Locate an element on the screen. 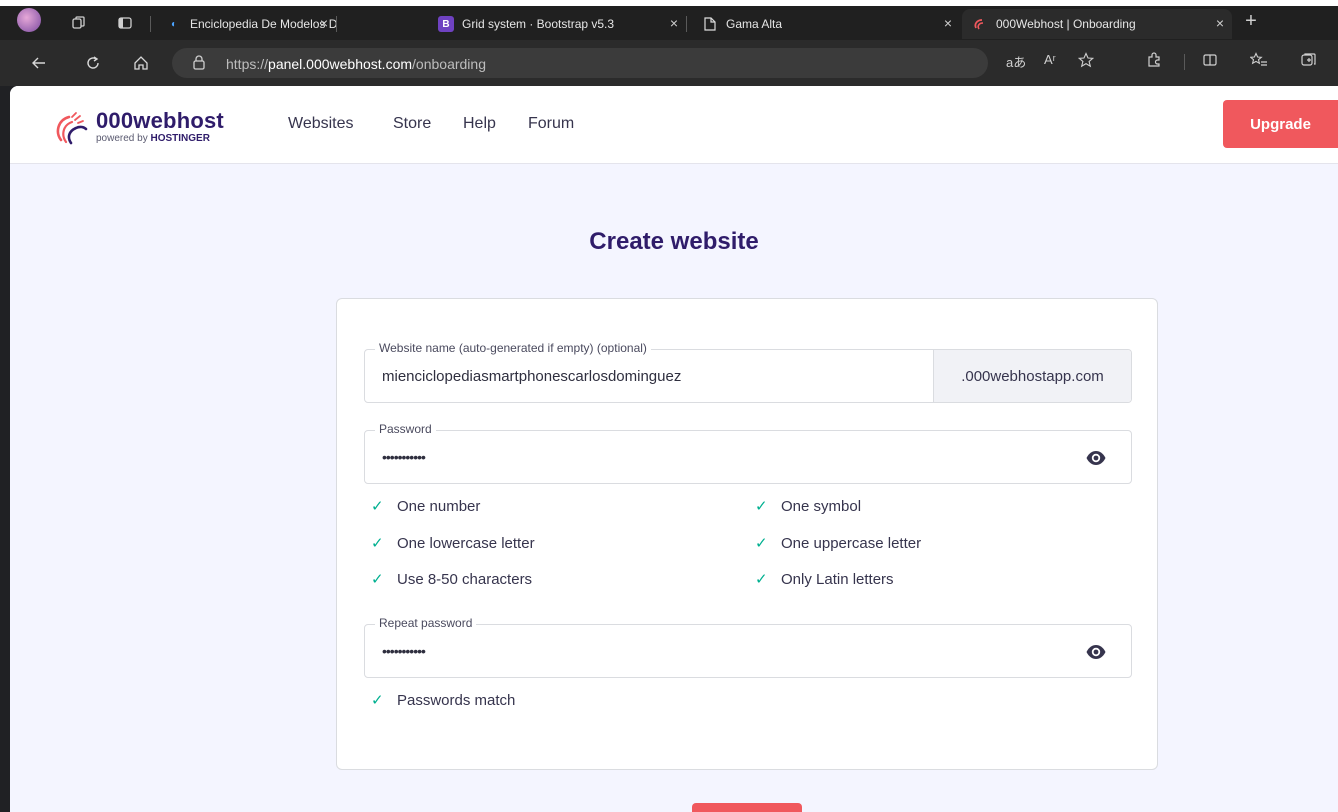 The height and width of the screenshot is (812, 1338). workspaces-icon is located at coordinates (79, 23).